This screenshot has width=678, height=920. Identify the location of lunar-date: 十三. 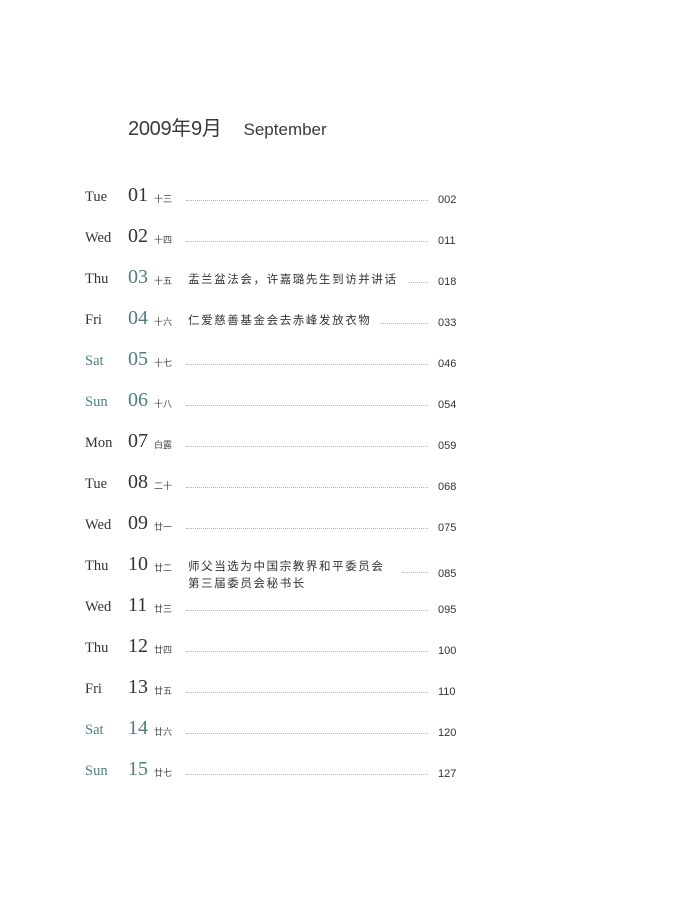
(163, 200).